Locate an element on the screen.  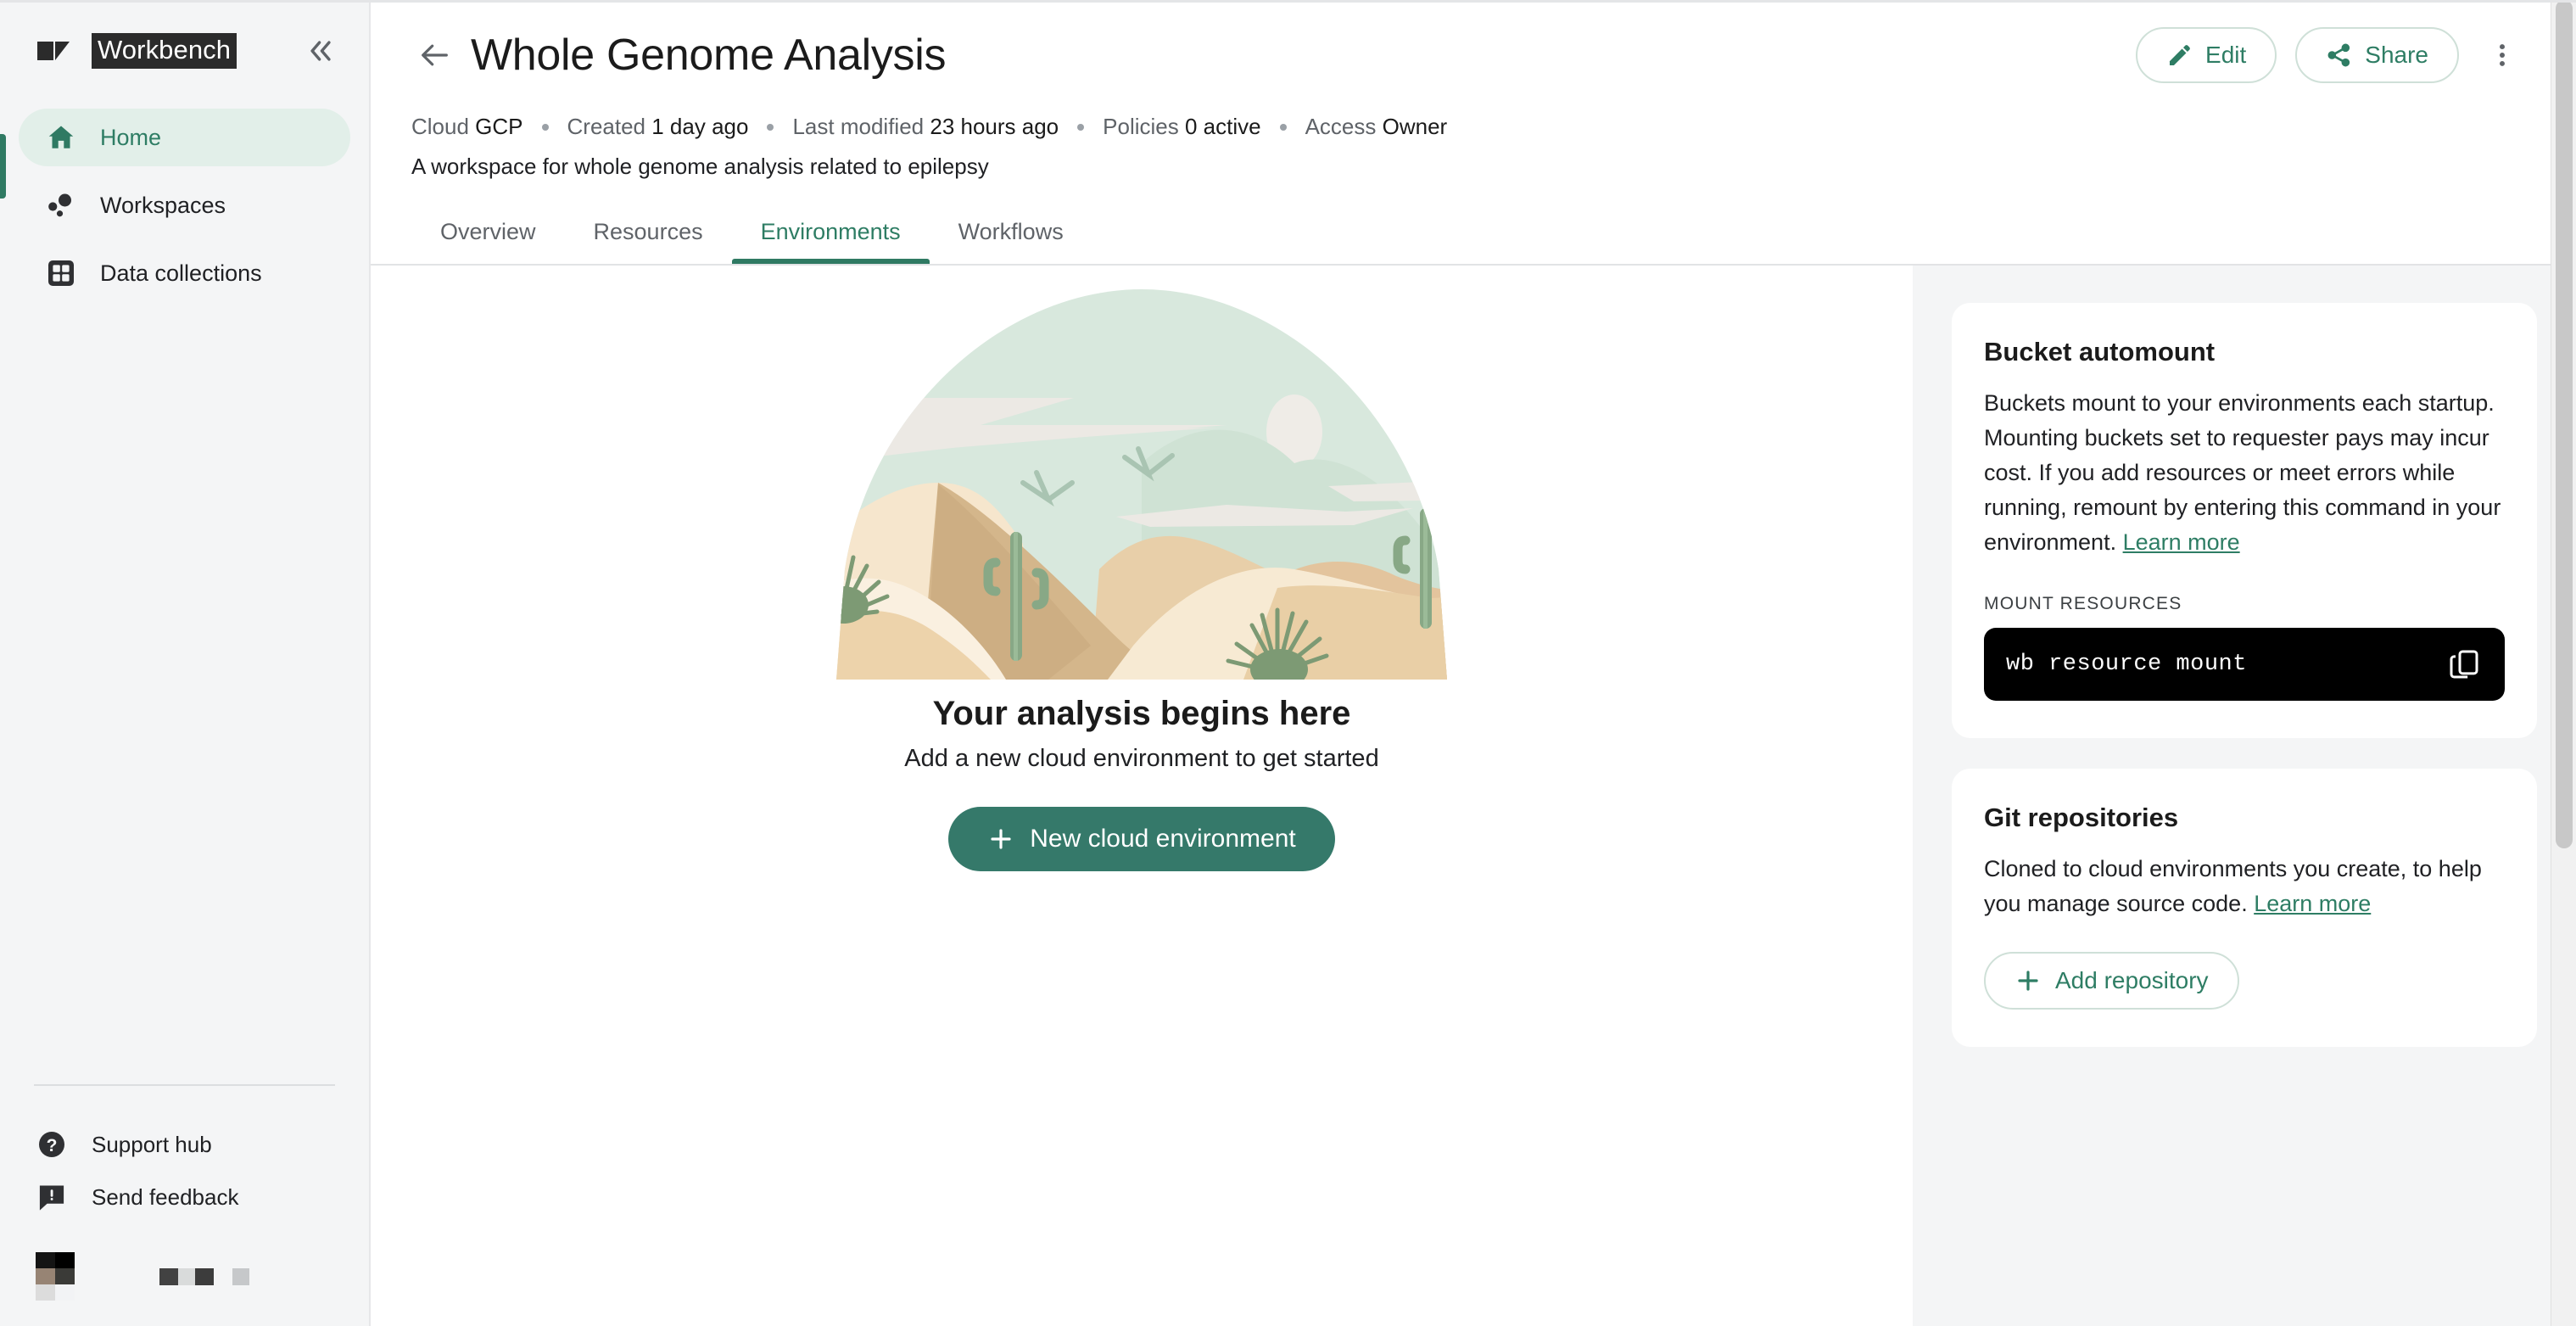
header-actions: Edit Share is located at coordinates (2335, 55).